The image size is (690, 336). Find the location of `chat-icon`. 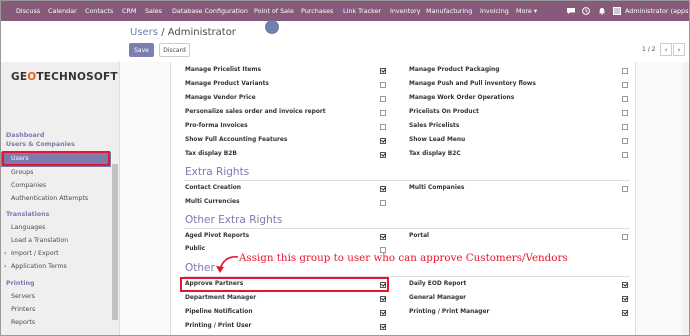

chat-icon is located at coordinates (571, 11).